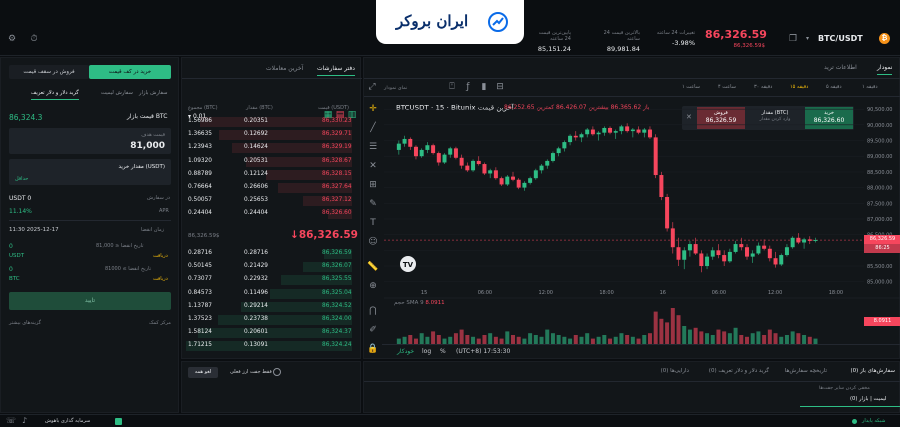 This screenshot has width=900, height=427. What do you see at coordinates (337, 160) in the screenshot?
I see `book-price: 86,328.67` at bounding box center [337, 160].